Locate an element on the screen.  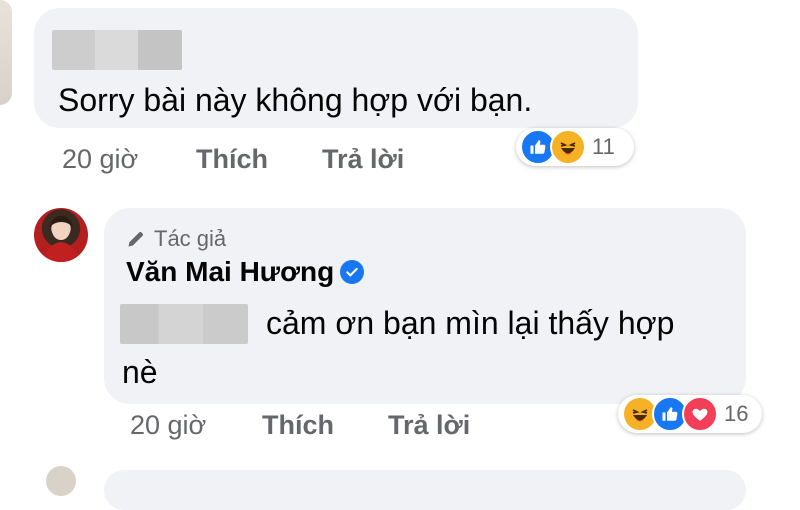
reply-like-button: Thích is located at coordinates (298, 425).